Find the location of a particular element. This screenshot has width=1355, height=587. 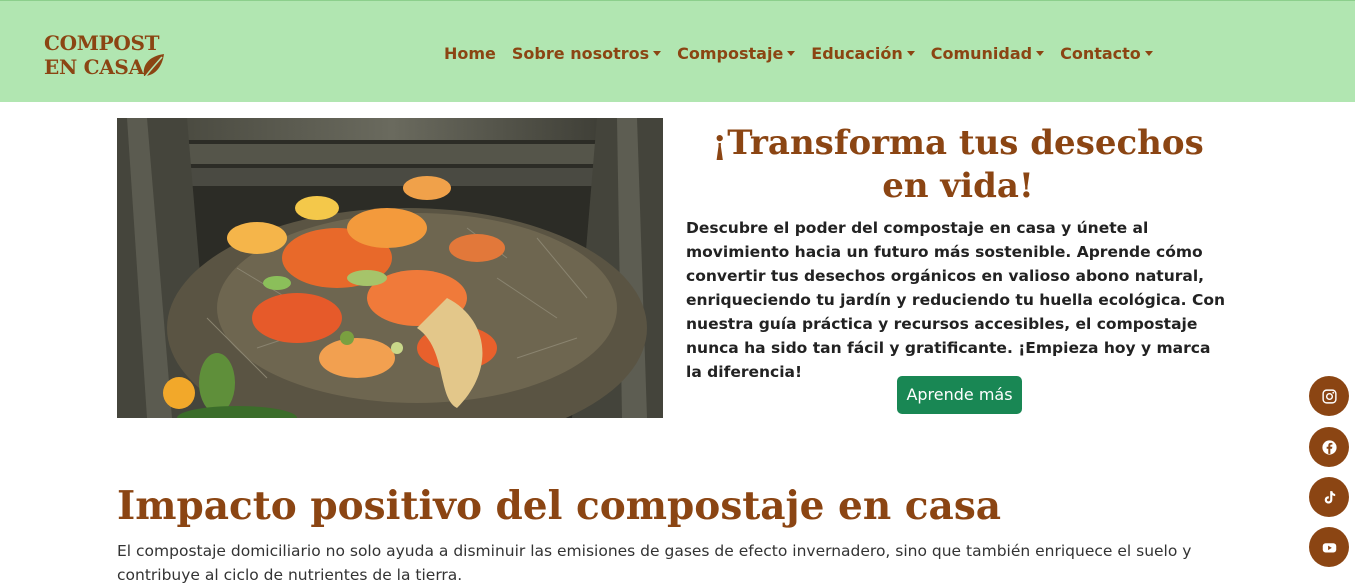

youtube-button is located at coordinates (1329, 547).